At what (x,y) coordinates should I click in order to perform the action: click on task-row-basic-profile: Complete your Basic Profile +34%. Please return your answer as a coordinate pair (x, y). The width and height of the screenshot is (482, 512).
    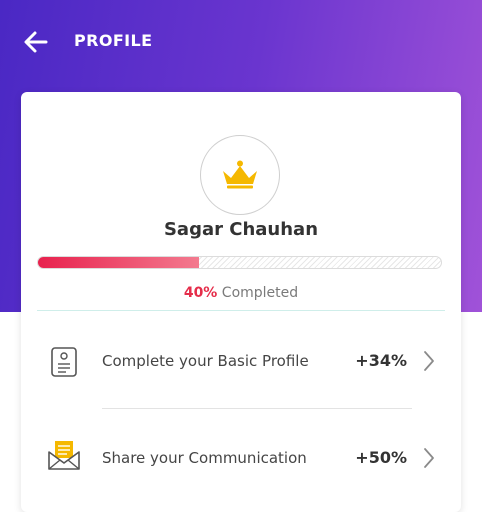
    Looking at the image, I should click on (241, 362).